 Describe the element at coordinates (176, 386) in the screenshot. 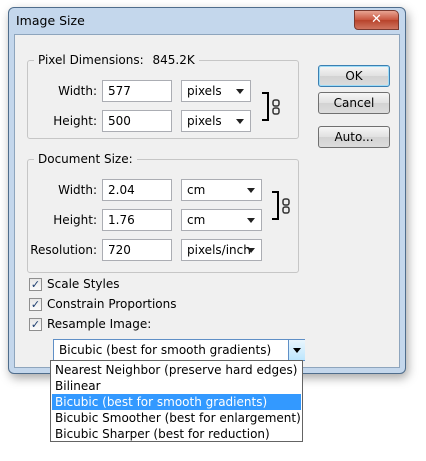

I see `dropdown-option-bilinear: Bilinear` at that location.